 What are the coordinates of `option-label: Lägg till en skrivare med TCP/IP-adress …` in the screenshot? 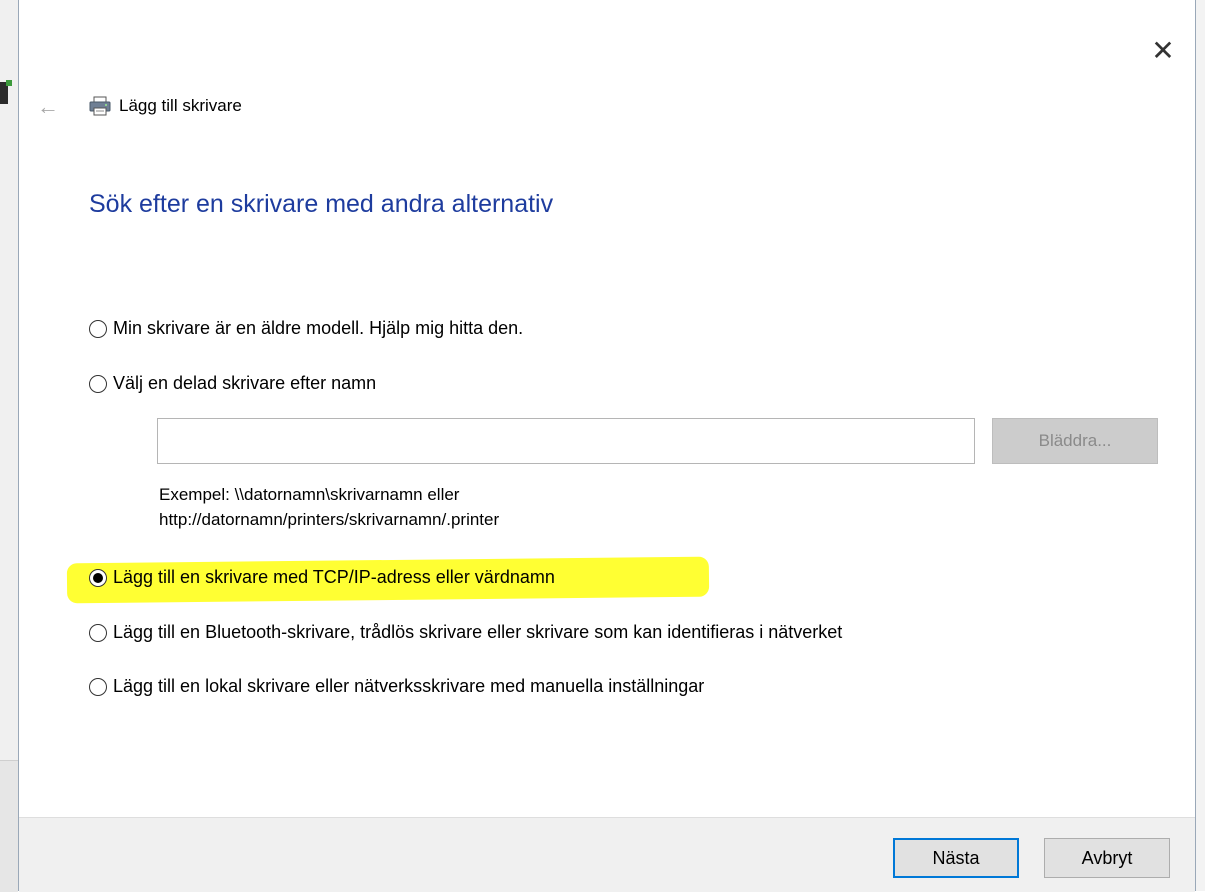 It's located at (334, 577).